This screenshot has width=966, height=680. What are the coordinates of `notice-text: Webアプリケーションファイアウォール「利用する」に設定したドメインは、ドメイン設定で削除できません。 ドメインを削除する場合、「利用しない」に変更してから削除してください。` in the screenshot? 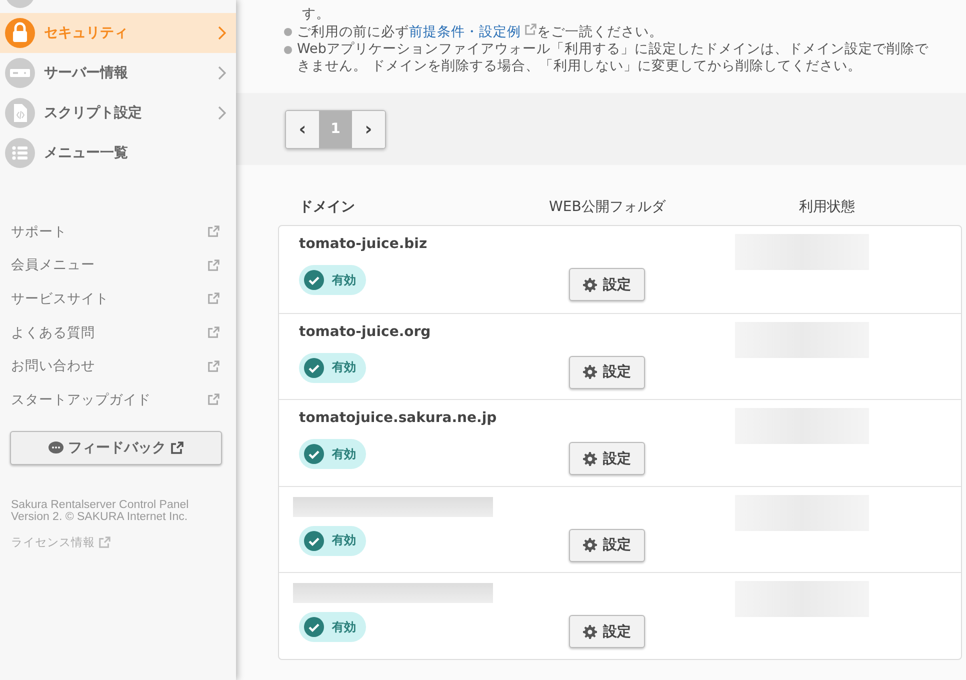 It's located at (613, 58).